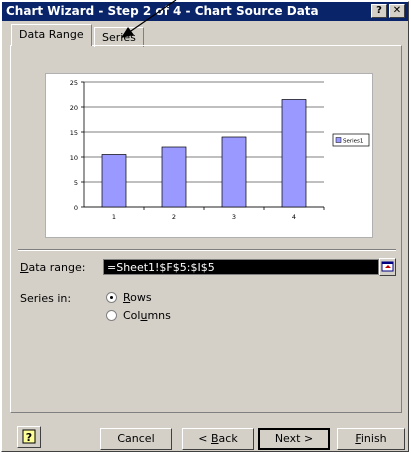  Describe the element at coordinates (53, 267) in the screenshot. I see `data-range-label: Data range:` at that location.